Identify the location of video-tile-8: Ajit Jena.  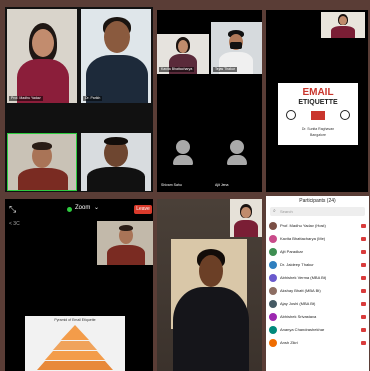
(236, 160).